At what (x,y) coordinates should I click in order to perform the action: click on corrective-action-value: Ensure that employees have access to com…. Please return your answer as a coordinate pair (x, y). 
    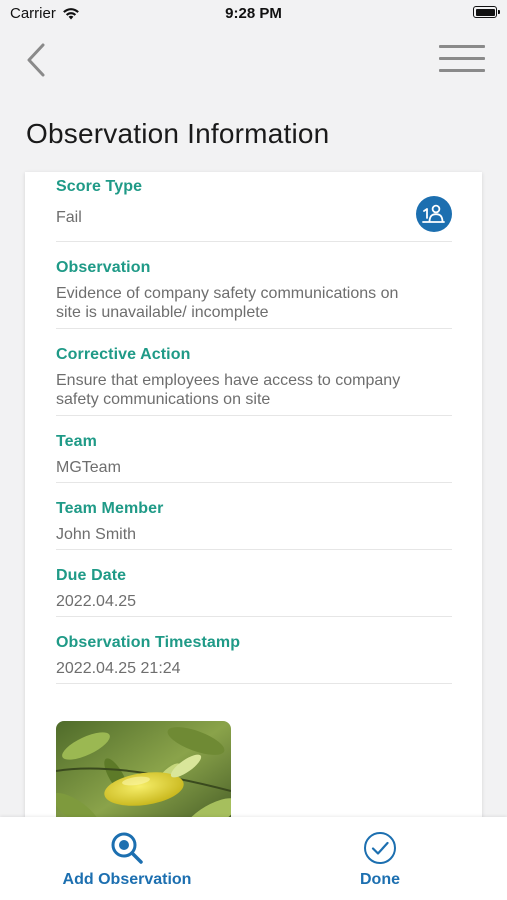
    Looking at the image, I should click on (254, 390).